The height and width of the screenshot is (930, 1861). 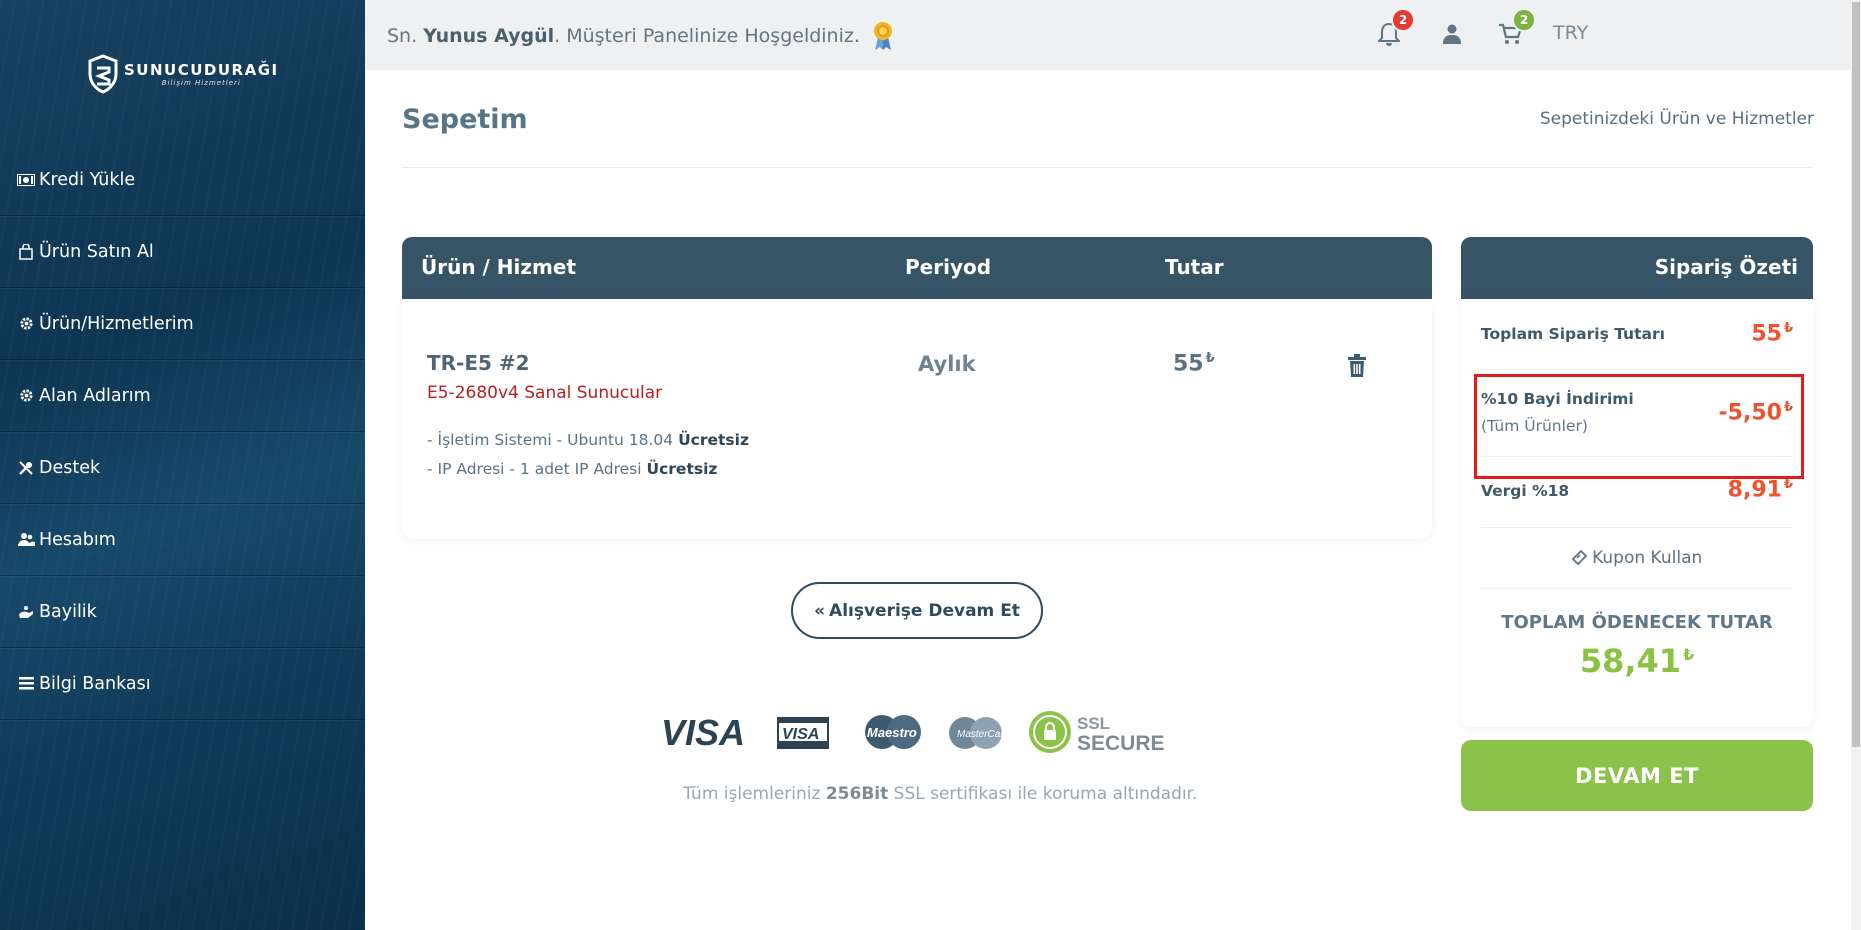 What do you see at coordinates (1524, 20) in the screenshot?
I see `cart-badge: 2` at bounding box center [1524, 20].